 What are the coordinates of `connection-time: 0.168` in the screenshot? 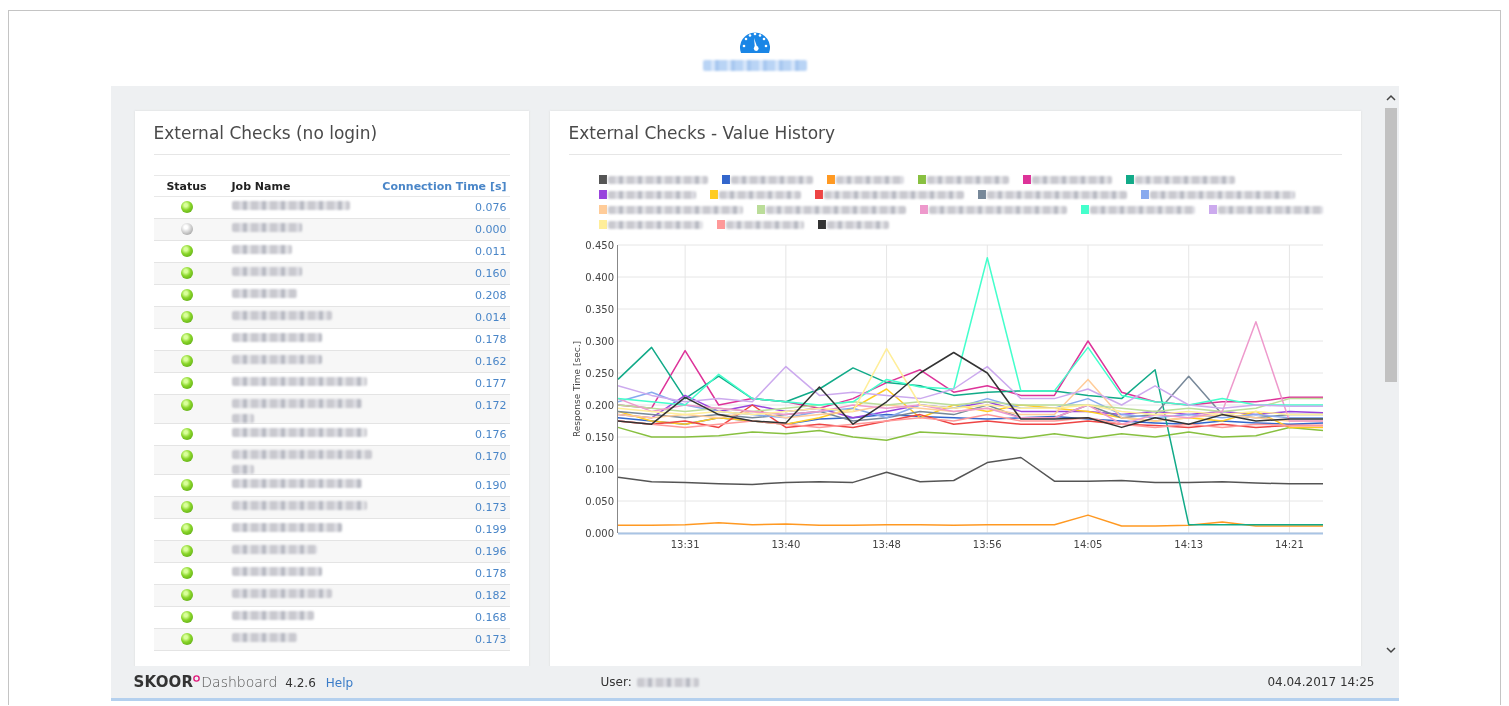 It's located at (491, 617).